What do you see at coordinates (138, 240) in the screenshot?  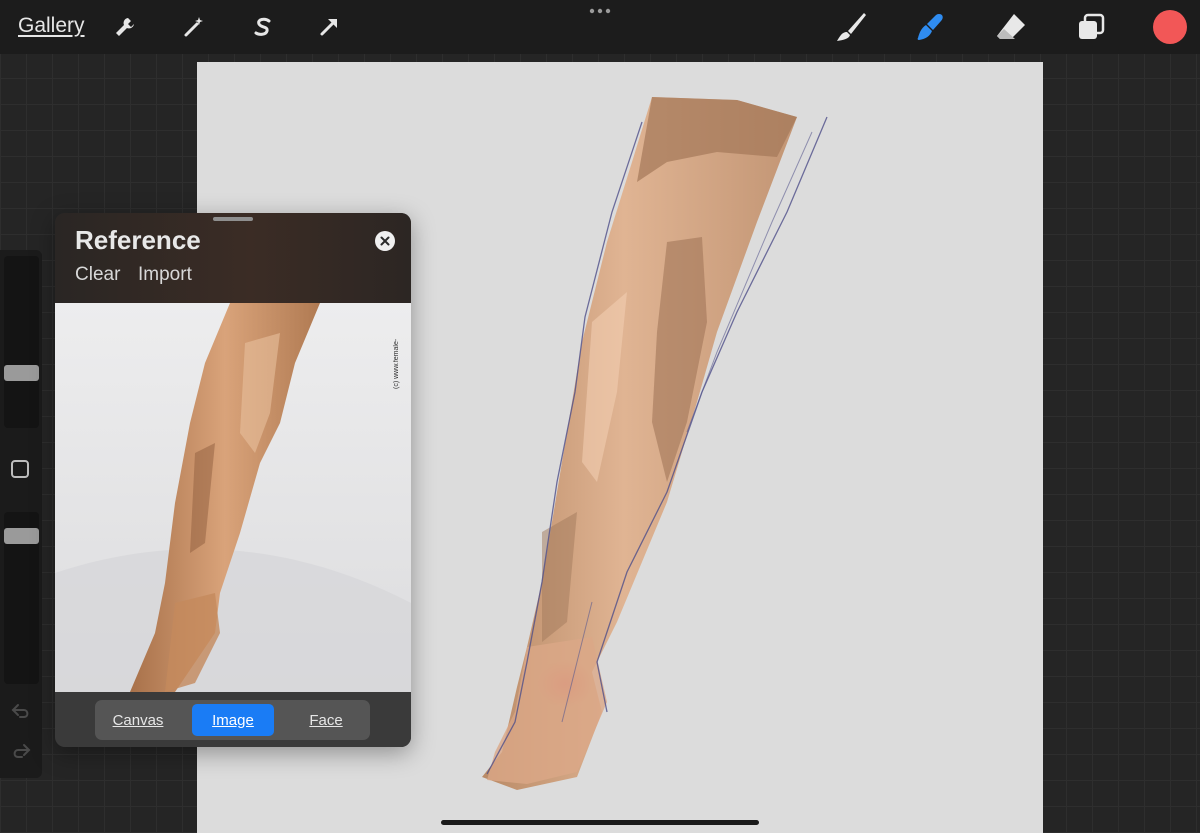 I see `reference-title: Reference` at bounding box center [138, 240].